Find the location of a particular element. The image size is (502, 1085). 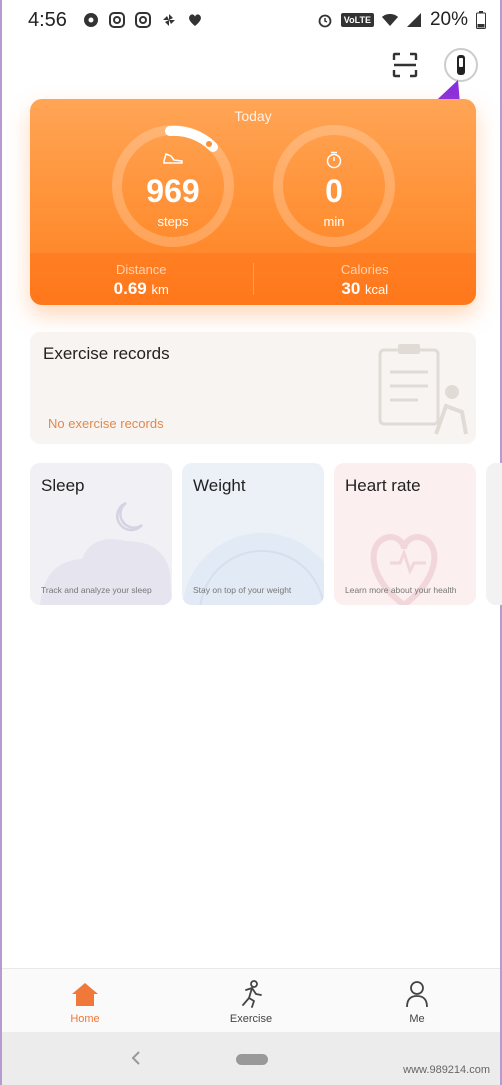

battery-percent: 20% is located at coordinates (448, 19).